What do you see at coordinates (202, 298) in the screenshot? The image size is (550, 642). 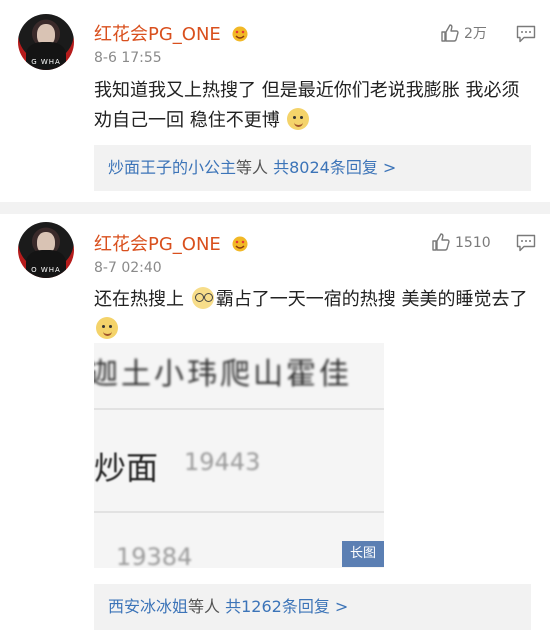 I see `dizzy-emoji-icon` at bounding box center [202, 298].